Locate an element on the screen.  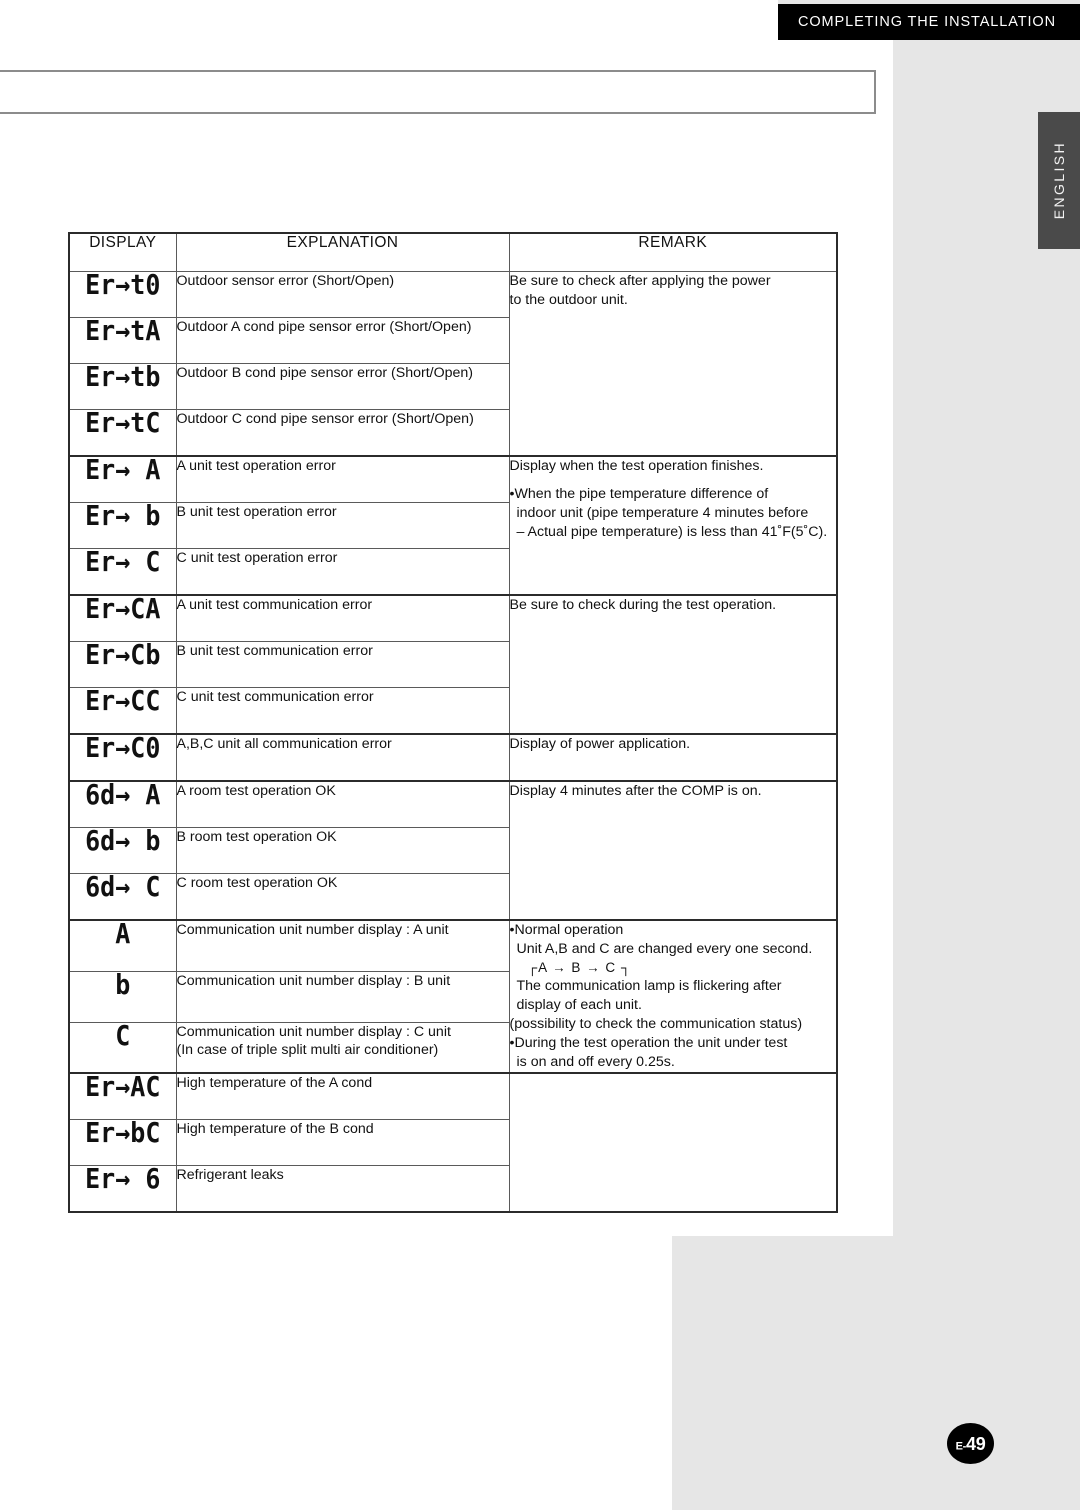
seven-segment-display: Er→tb is located at coordinates (123, 376).